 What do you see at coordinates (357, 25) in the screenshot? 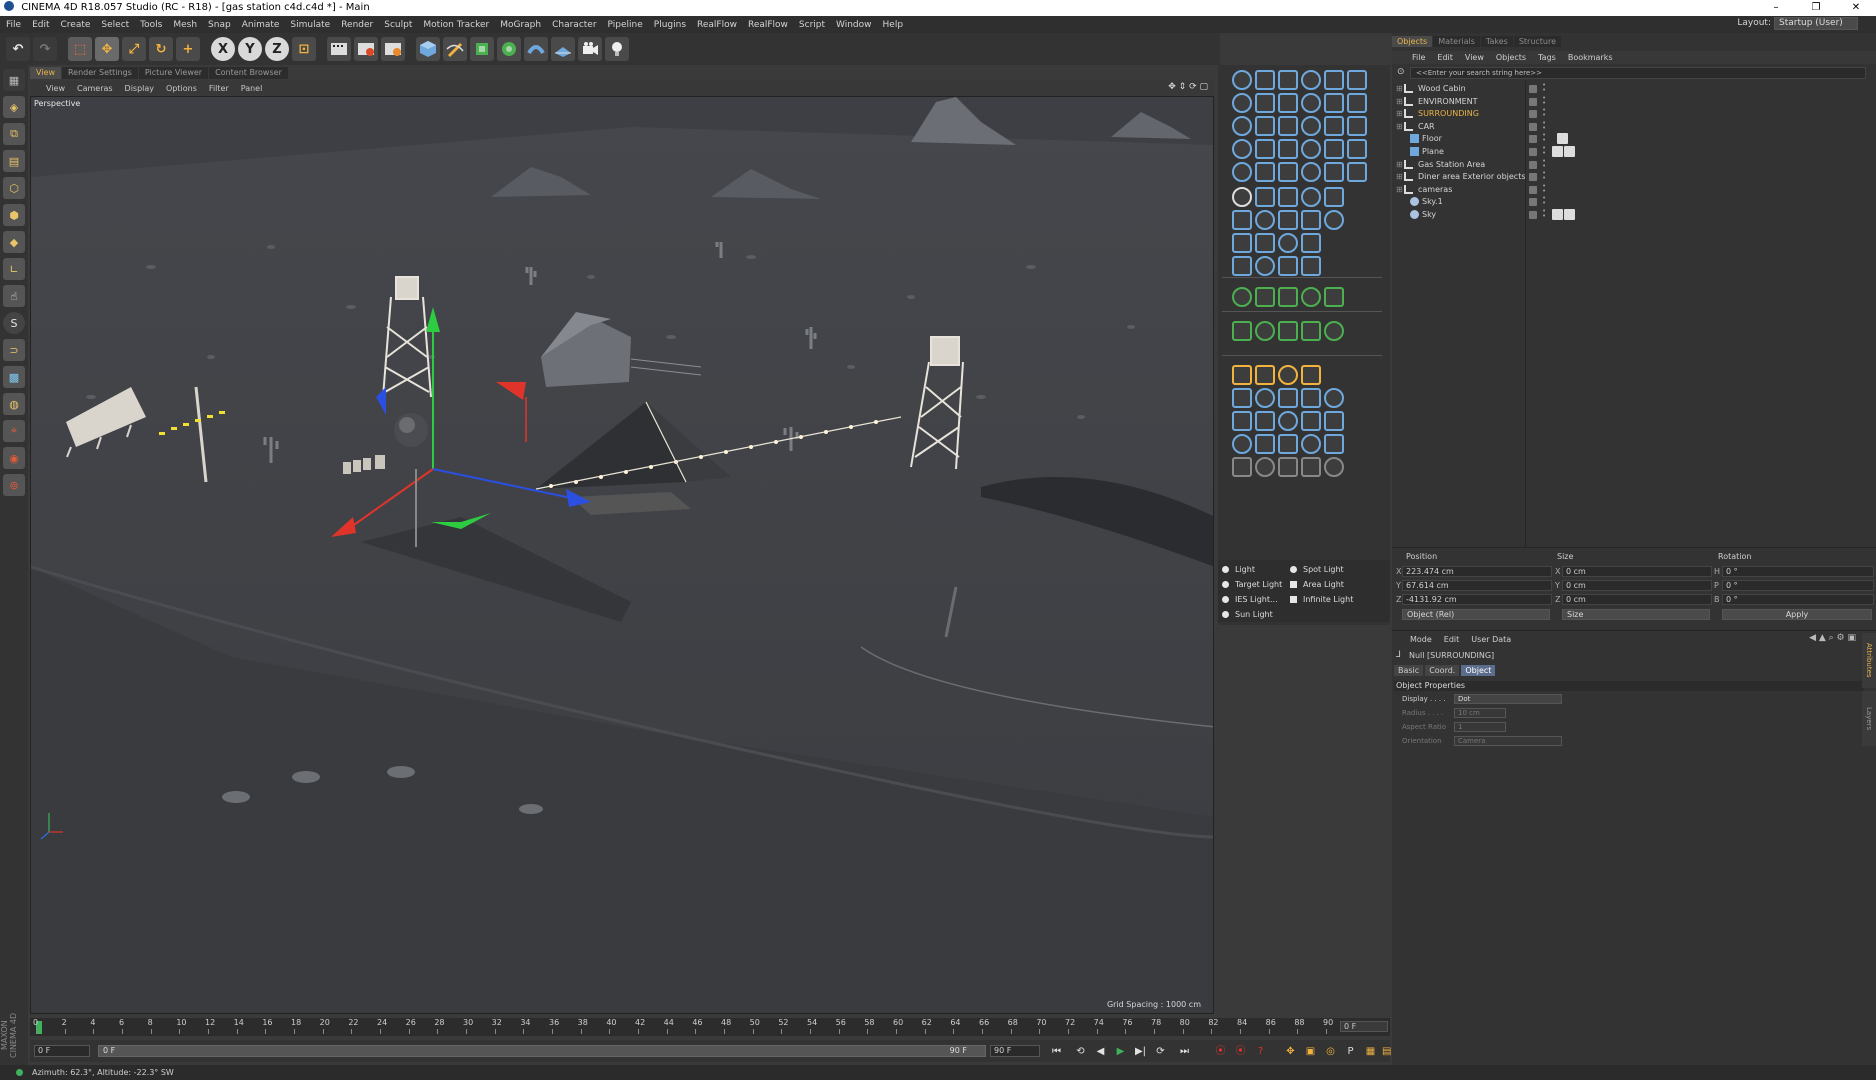
I see `menu-render: Render` at bounding box center [357, 25].